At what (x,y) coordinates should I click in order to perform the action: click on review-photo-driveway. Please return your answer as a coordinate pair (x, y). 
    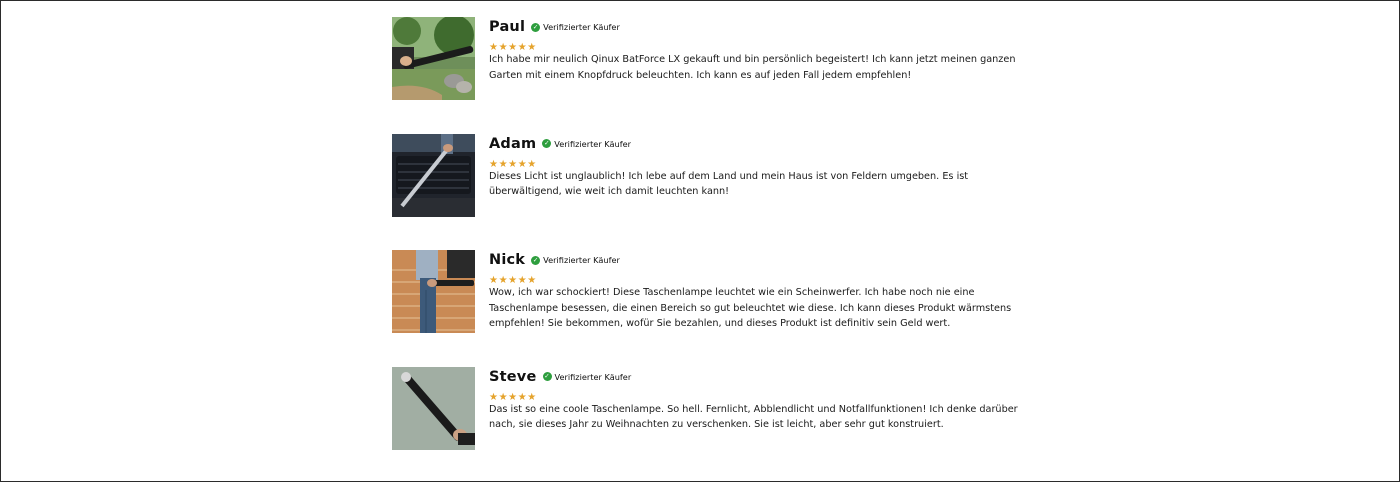
    Looking at the image, I should click on (433, 291).